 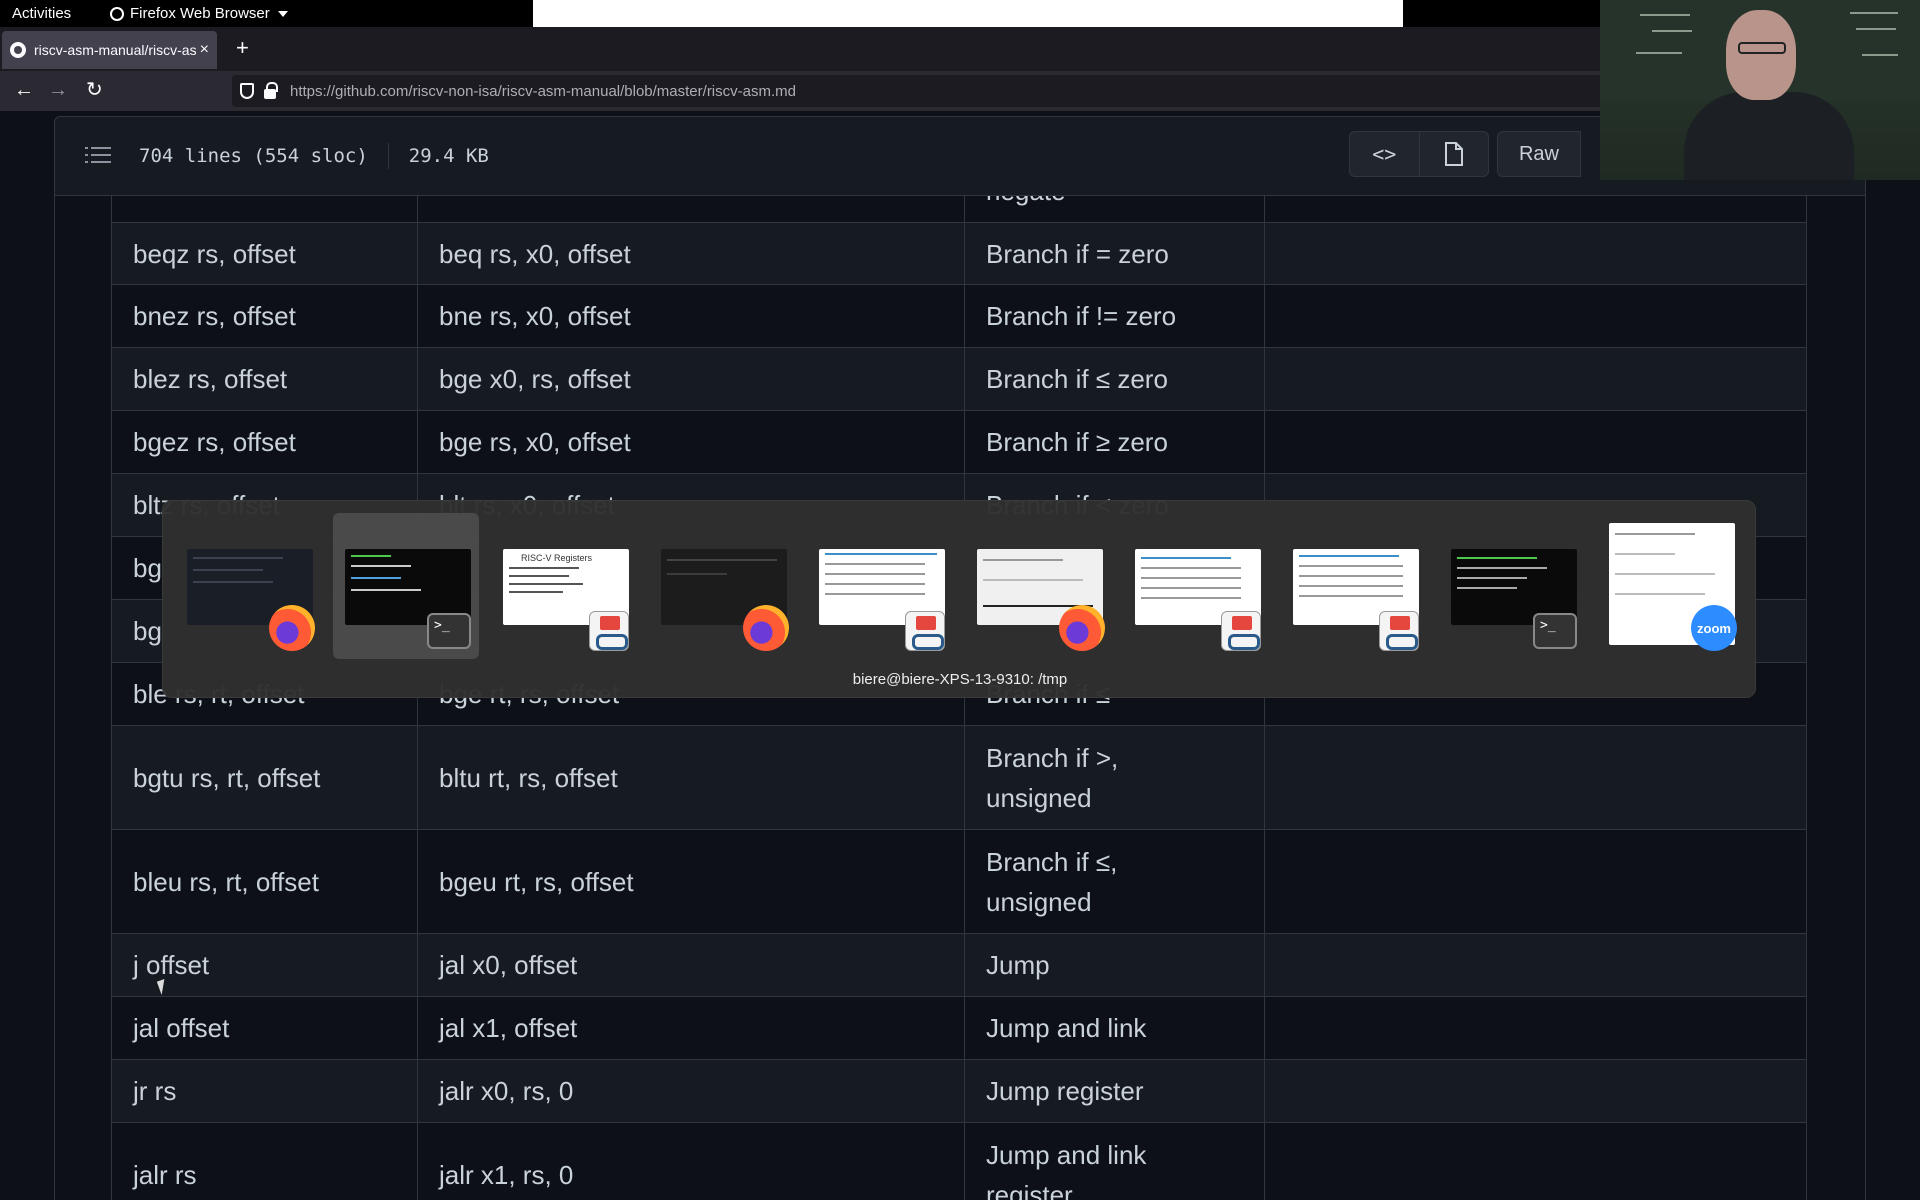 What do you see at coordinates (1539, 154) in the screenshot?
I see `raw-button: Raw` at bounding box center [1539, 154].